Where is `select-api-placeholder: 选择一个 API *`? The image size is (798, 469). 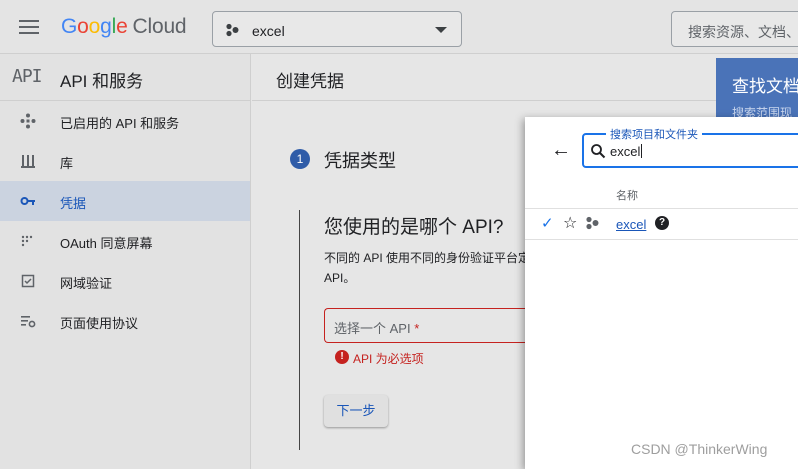
select-api-placeholder: 选择一个 API * is located at coordinates (377, 328).